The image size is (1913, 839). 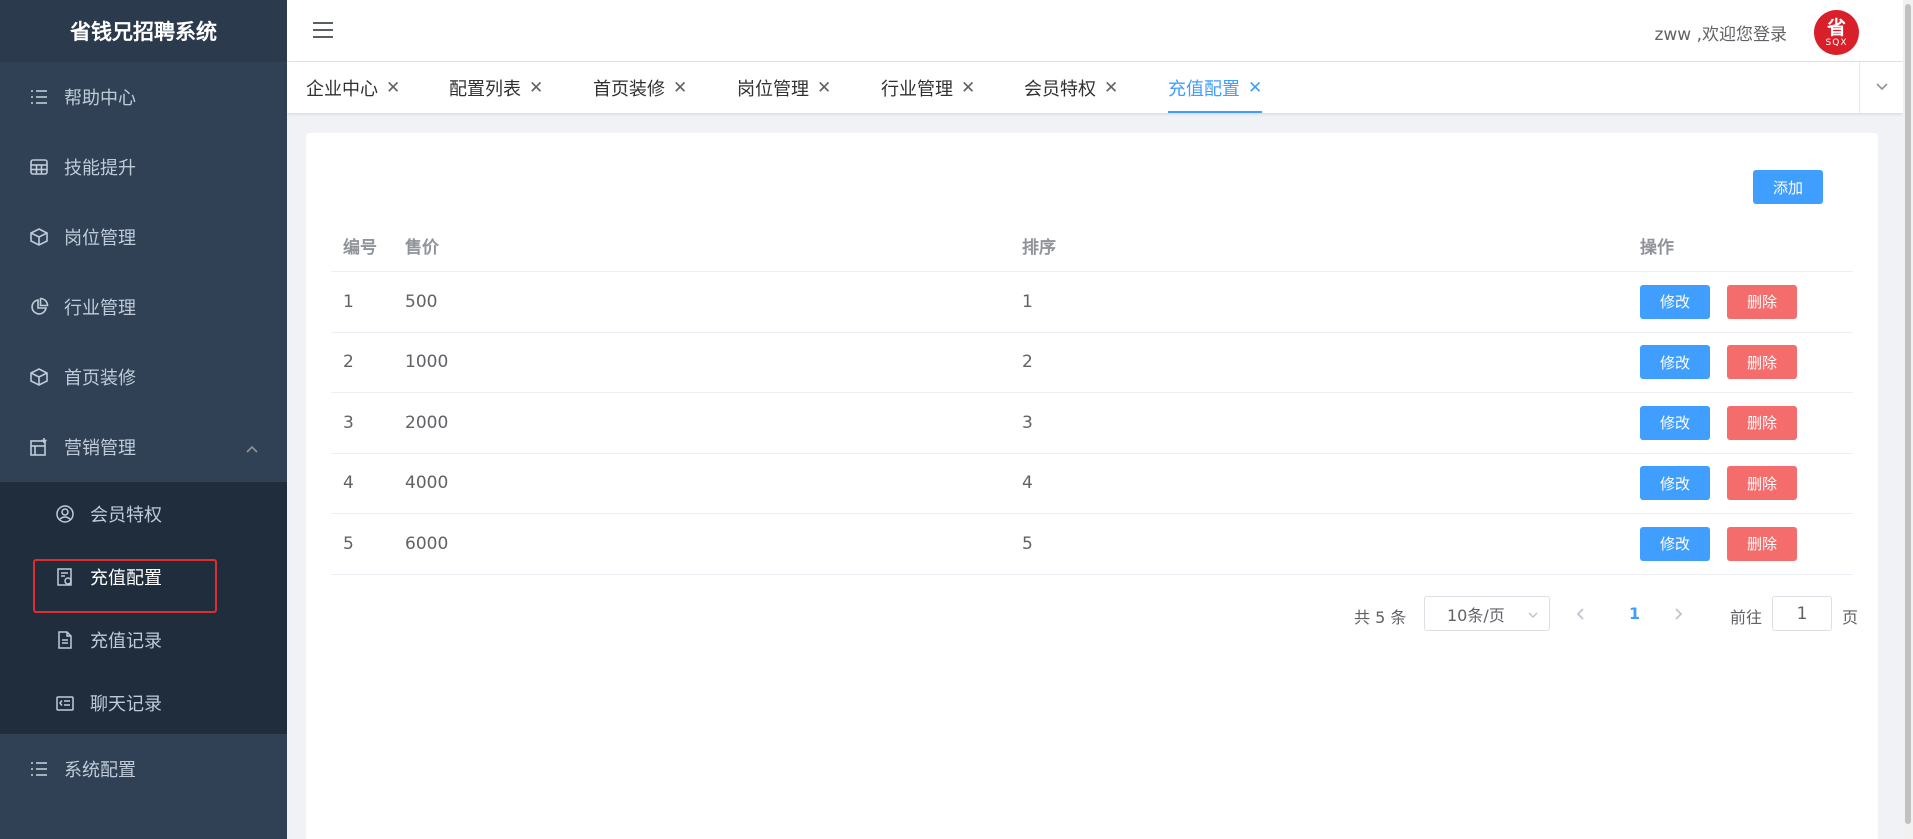 I want to click on sidebar-item-member-privileges: 会员特权, so click(x=143, y=513).